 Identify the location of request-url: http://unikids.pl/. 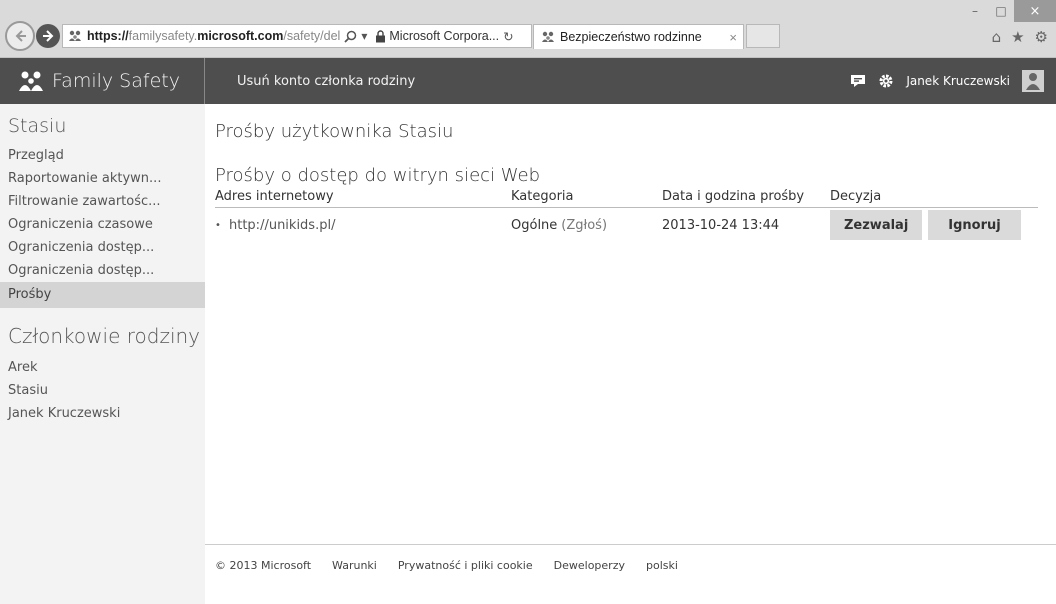
(282, 225).